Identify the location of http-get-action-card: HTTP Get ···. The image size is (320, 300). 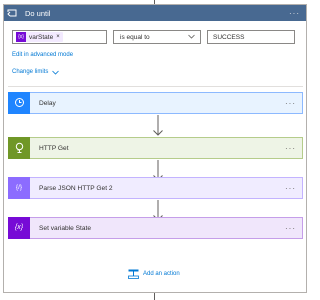
(155, 147).